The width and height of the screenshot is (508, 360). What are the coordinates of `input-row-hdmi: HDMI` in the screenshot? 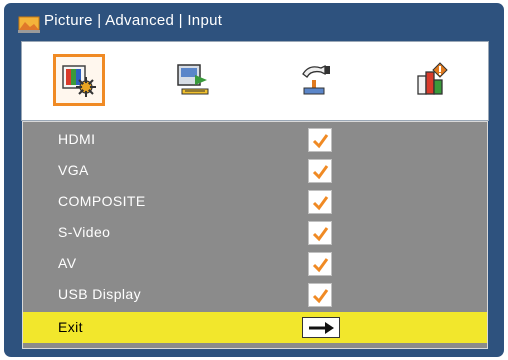 It's located at (255, 139).